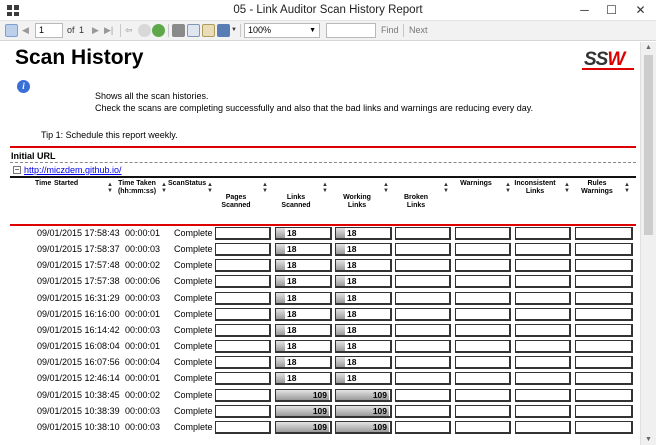 The height and width of the screenshot is (445, 656). I want to click on col-scan-status: ScanStatus, so click(187, 184).